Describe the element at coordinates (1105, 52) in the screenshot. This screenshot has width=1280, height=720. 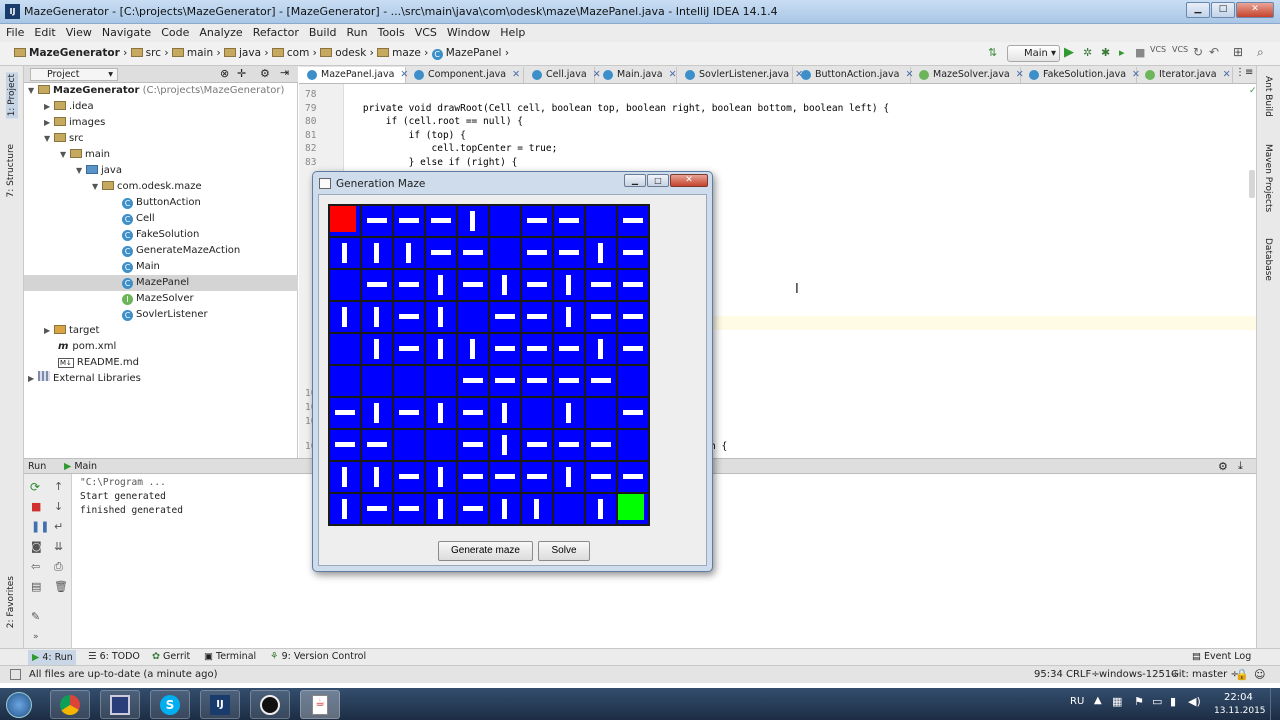
I see `coverage-icon: ✱` at that location.